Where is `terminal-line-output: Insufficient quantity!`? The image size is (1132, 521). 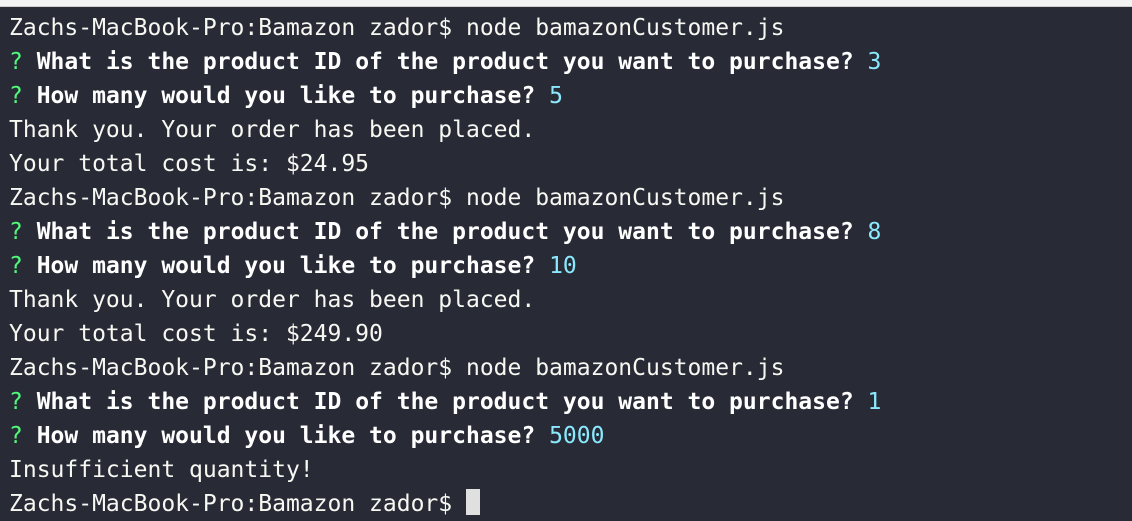
terminal-line-output: Insufficient quantity! is located at coordinates (161, 470).